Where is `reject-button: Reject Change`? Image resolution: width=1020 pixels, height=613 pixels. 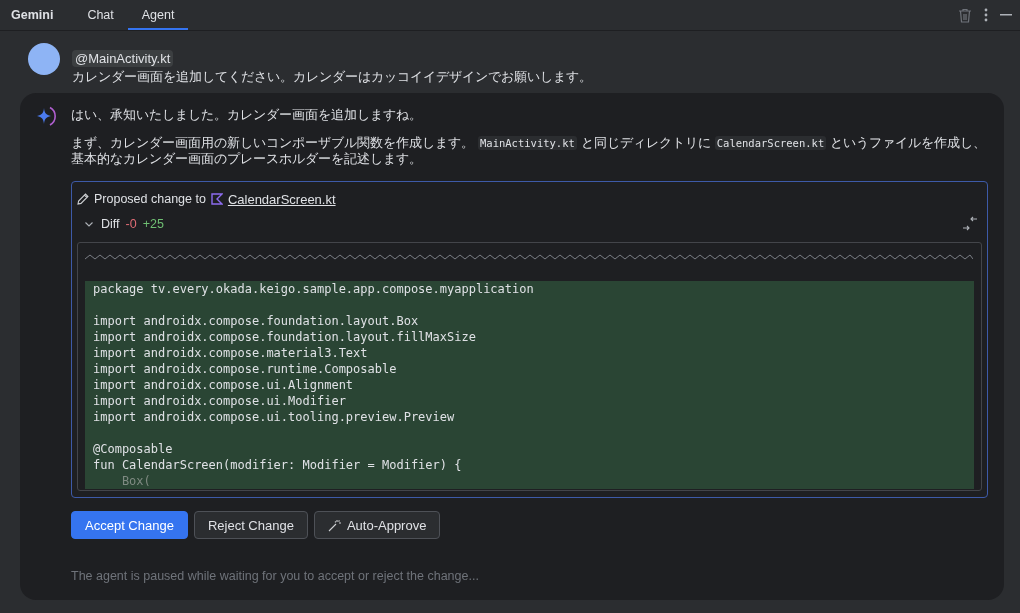
reject-button: Reject Change is located at coordinates (250, 525).